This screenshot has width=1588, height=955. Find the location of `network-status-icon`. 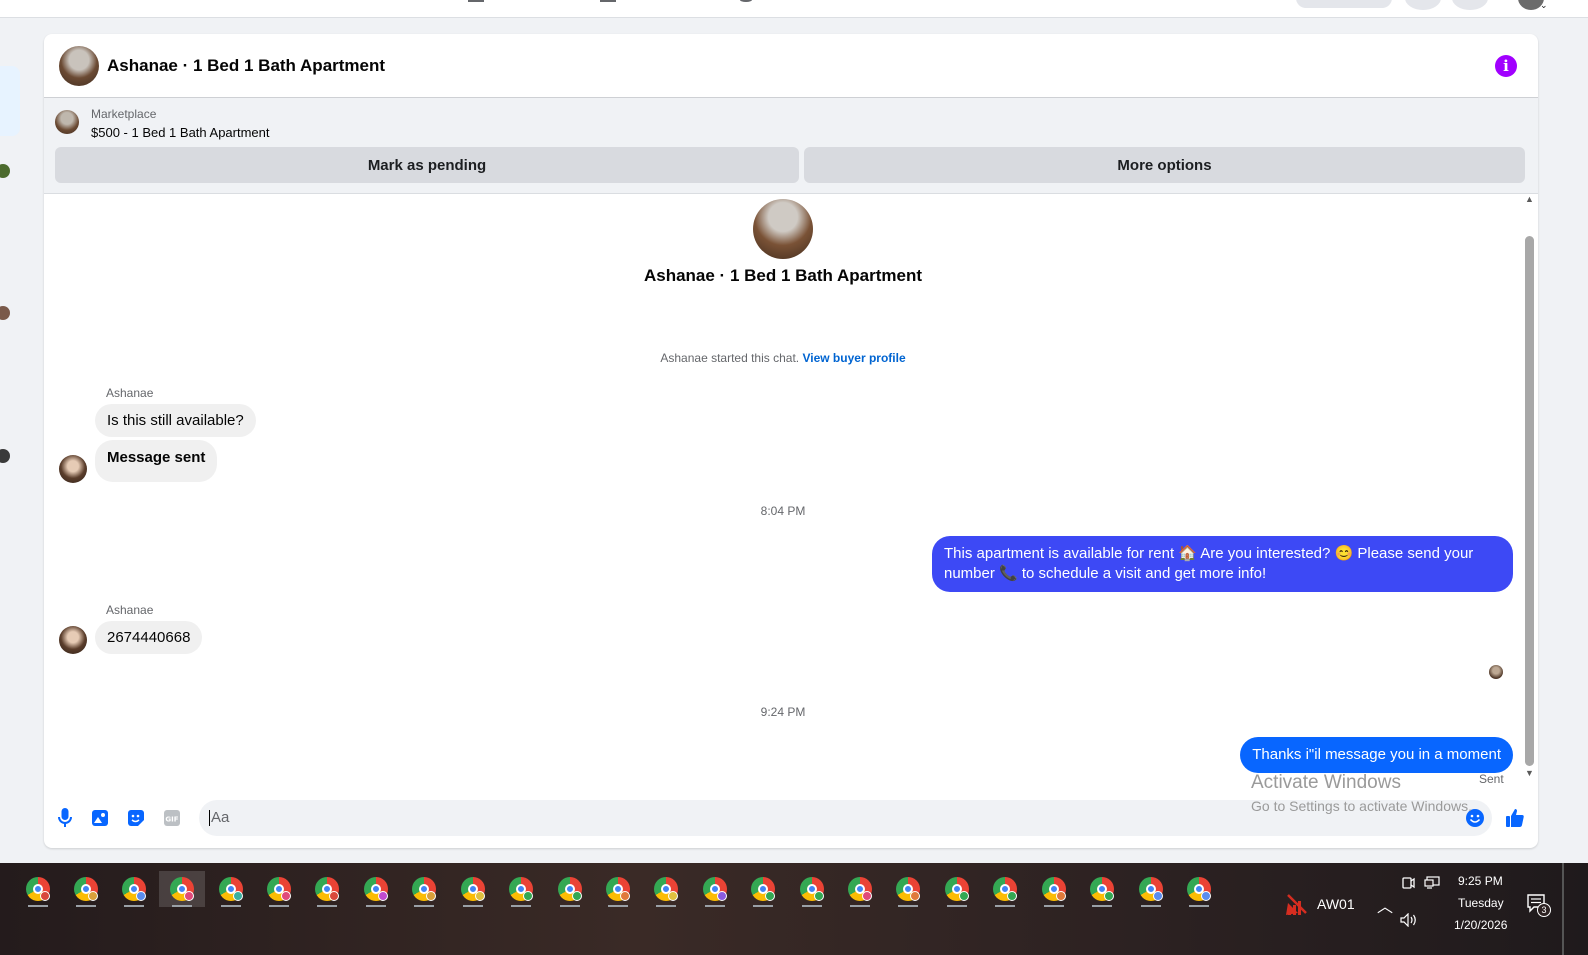

network-status-icon is located at coordinates (1297, 905).